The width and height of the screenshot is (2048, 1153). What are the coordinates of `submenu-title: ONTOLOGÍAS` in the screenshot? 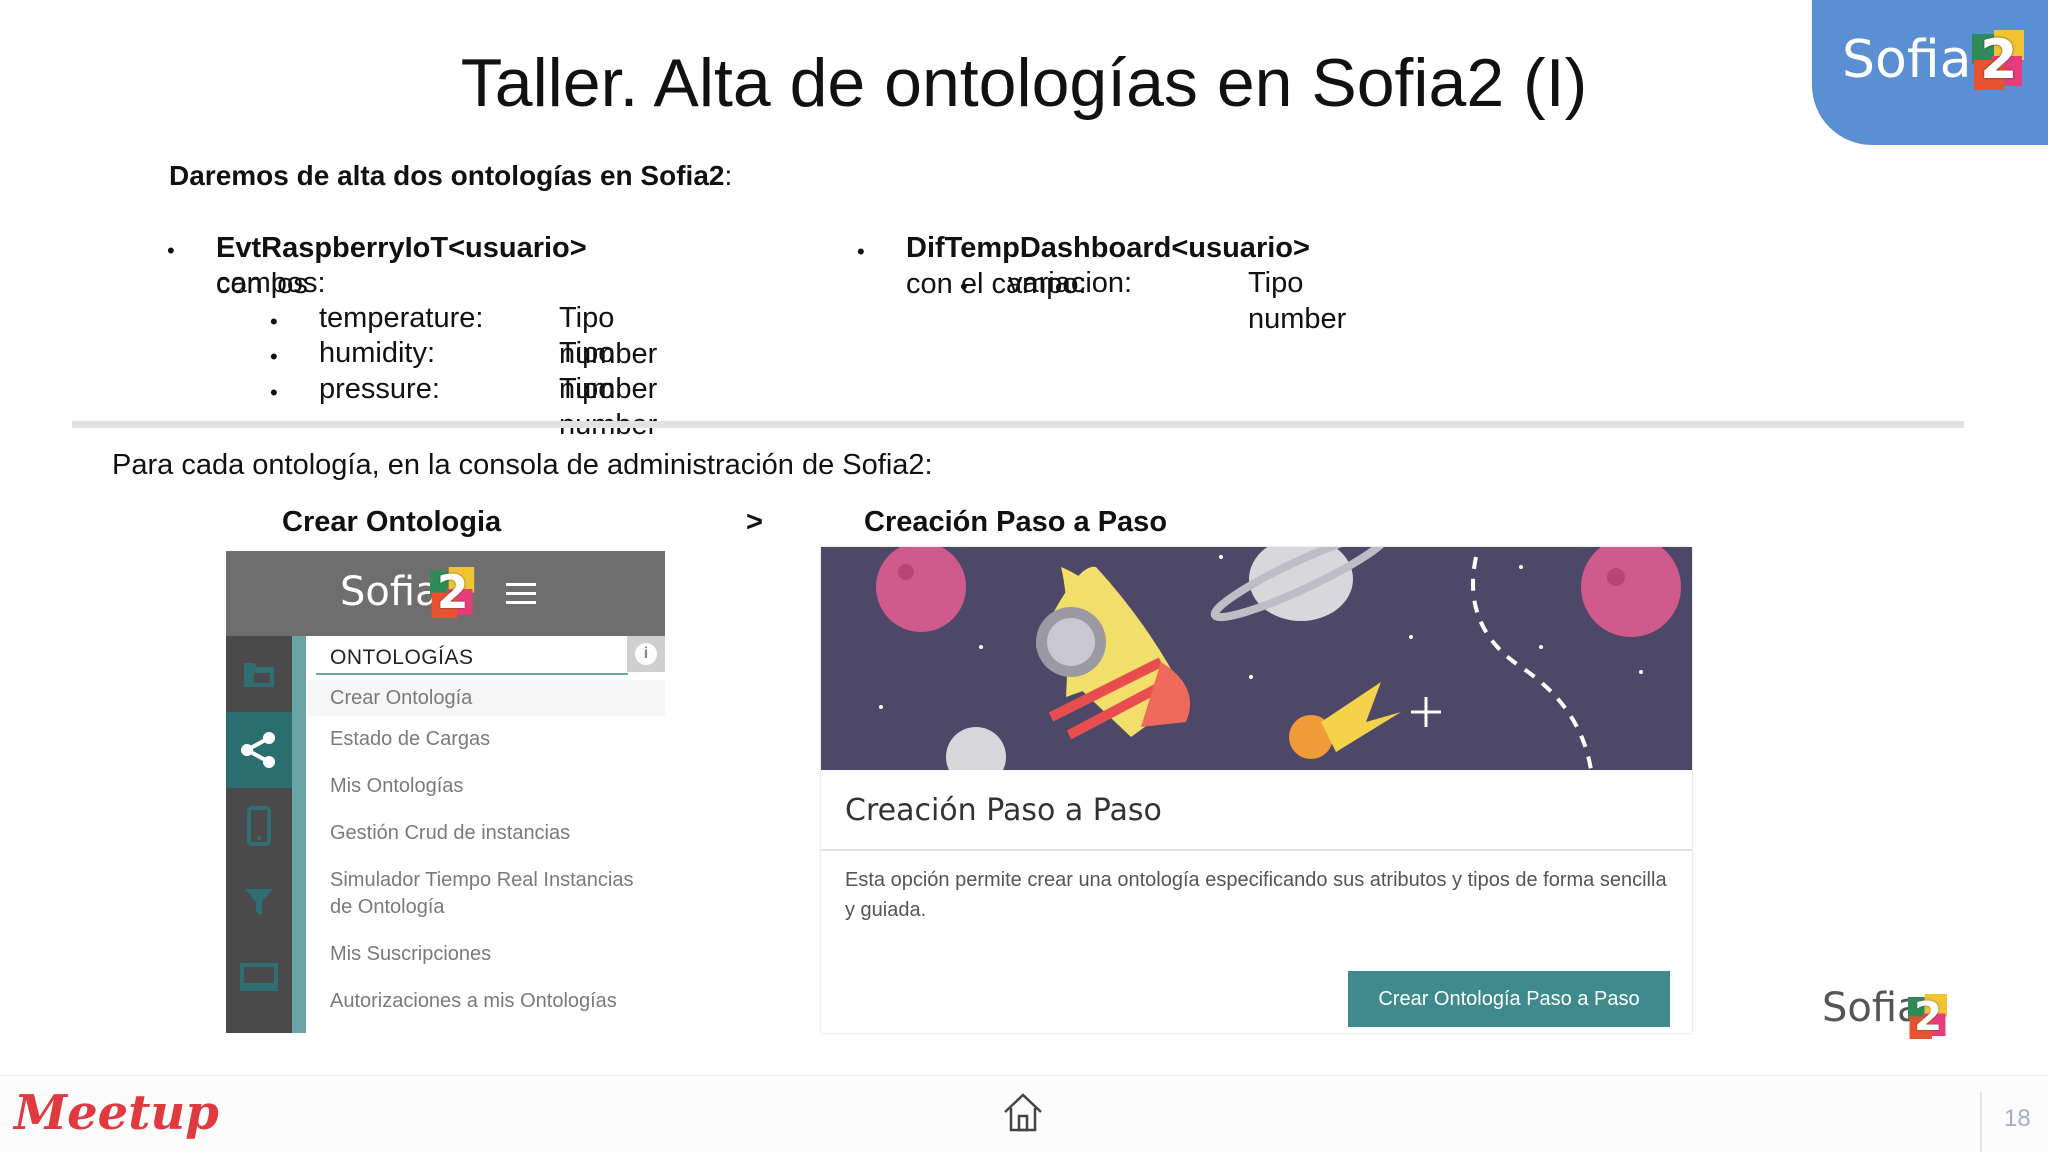 It's located at (402, 657).